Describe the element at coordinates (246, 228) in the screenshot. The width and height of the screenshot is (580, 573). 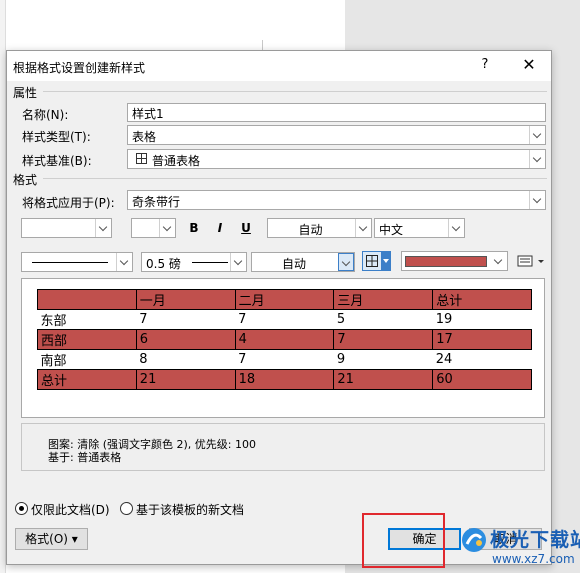
I see `underline-button: U` at that location.